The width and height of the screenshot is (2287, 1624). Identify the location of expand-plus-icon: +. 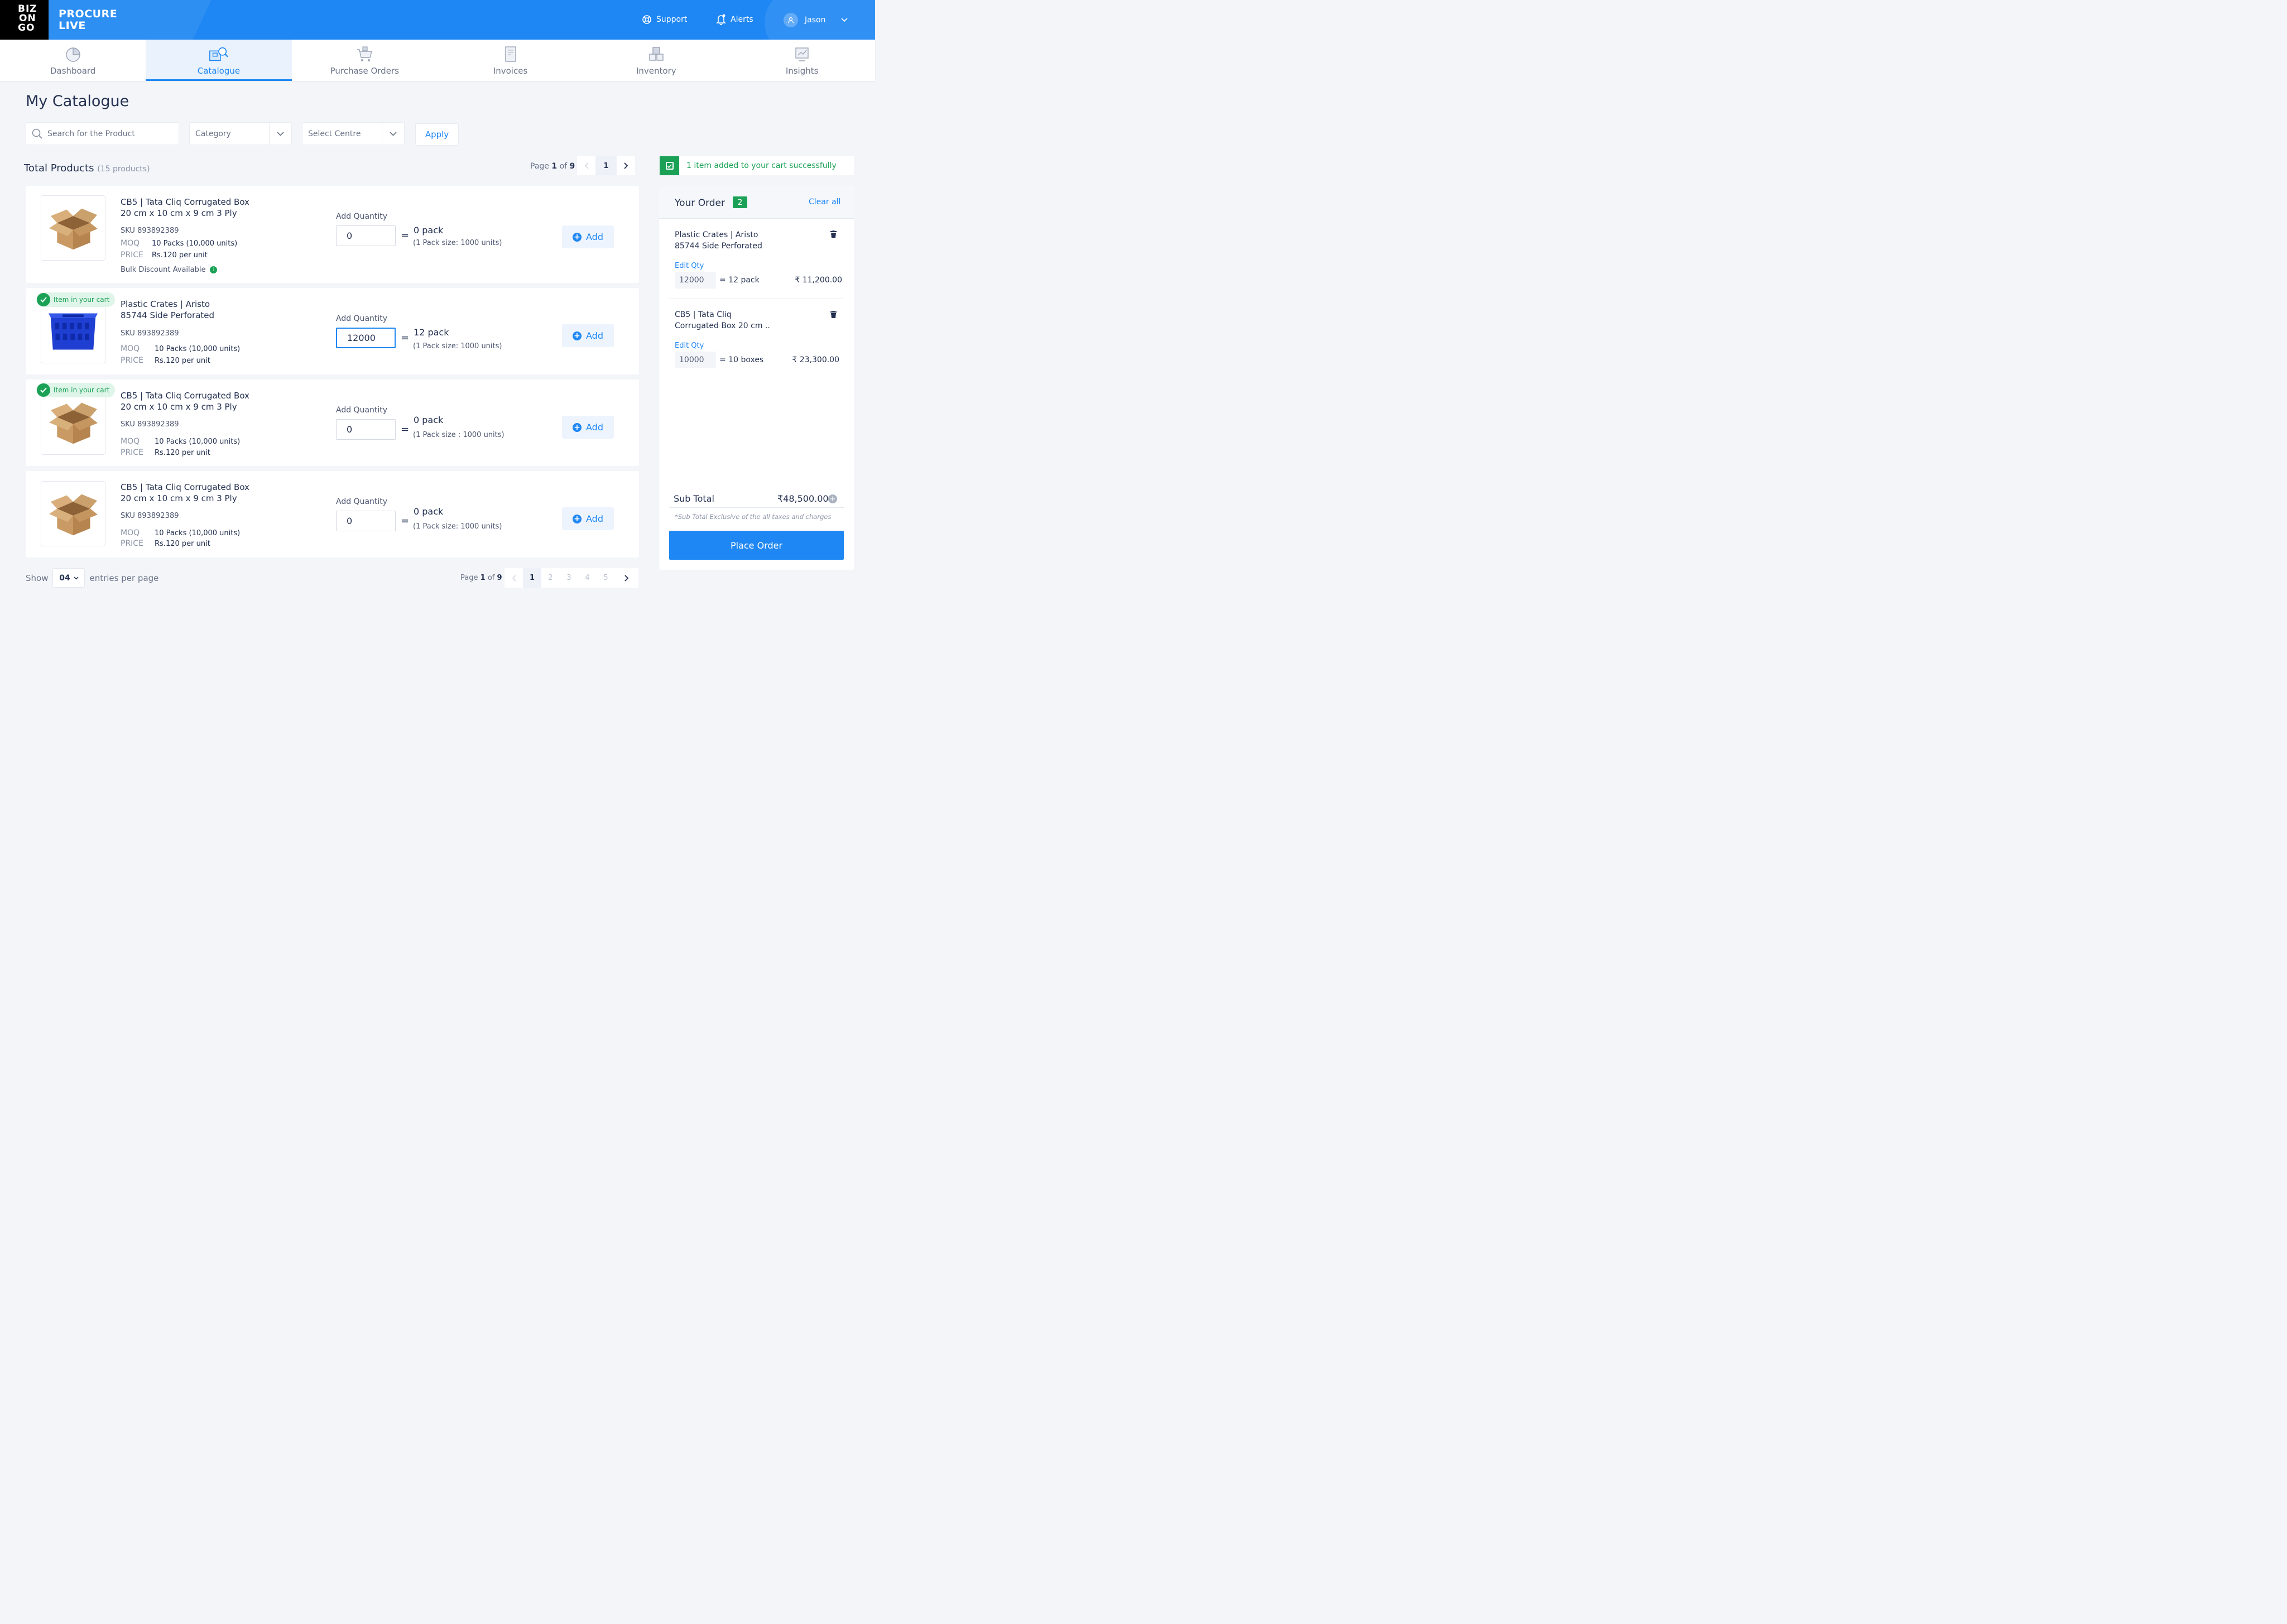
(833, 498).